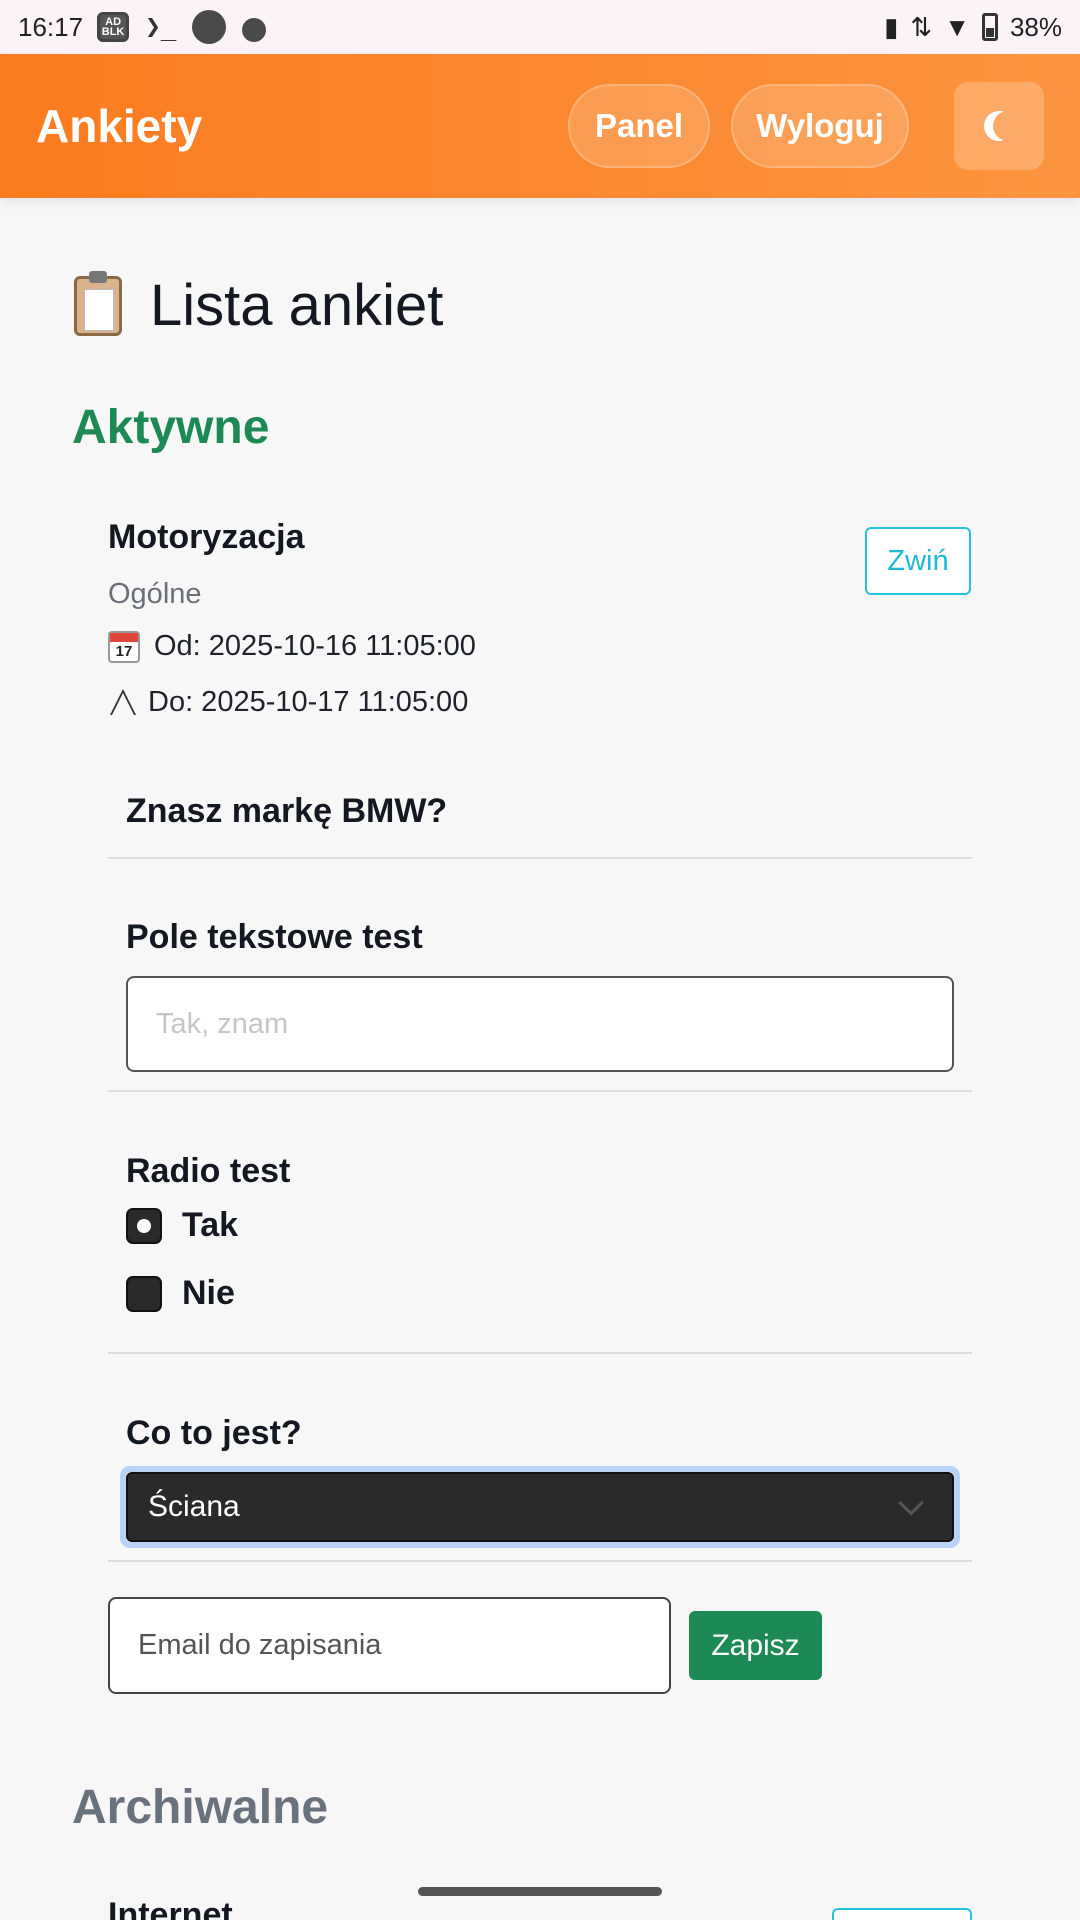 The height and width of the screenshot is (1920, 1080). What do you see at coordinates (902, 1914) in the screenshot?
I see `archive-expand-button` at bounding box center [902, 1914].